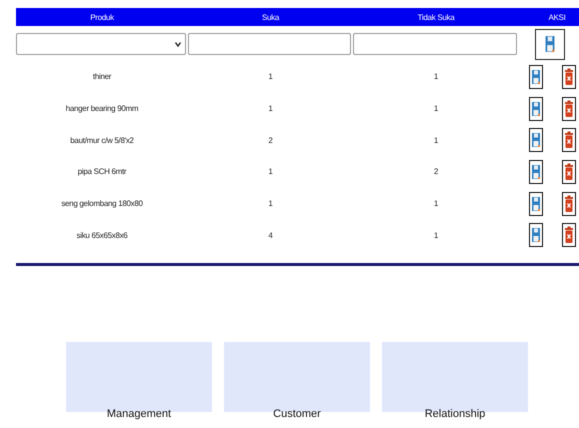 The image size is (579, 428). What do you see at coordinates (102, 203) in the screenshot?
I see `table-cell-text: seng gelombang 180x80` at bounding box center [102, 203].